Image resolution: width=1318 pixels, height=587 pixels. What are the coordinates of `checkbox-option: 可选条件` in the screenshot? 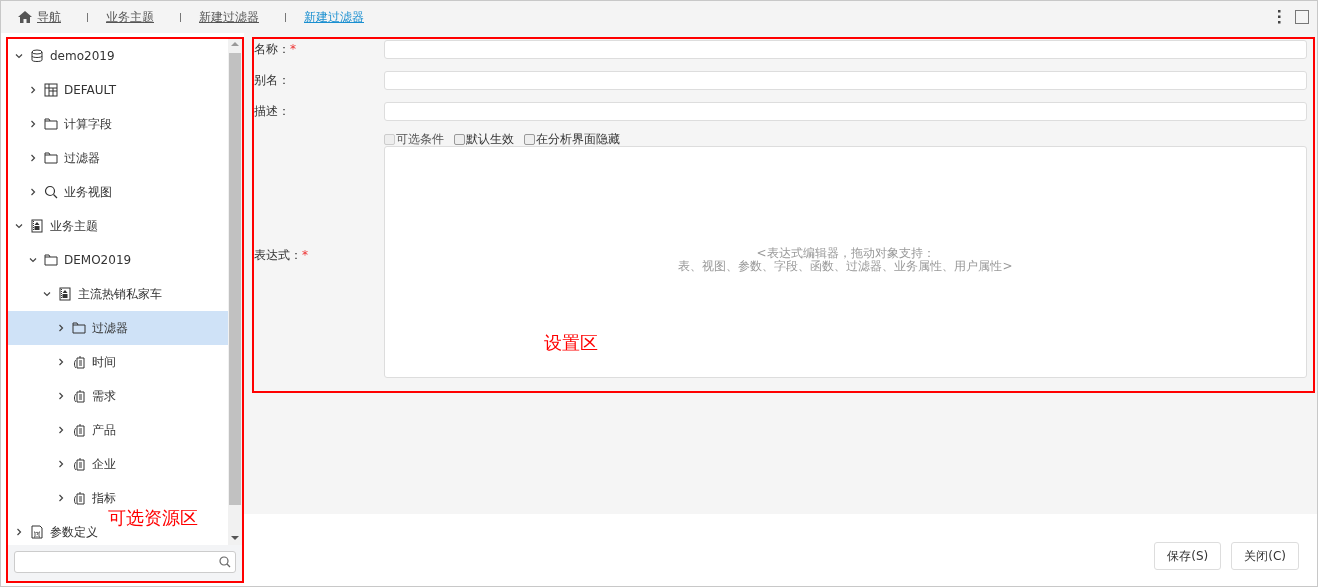 It's located at (414, 139).